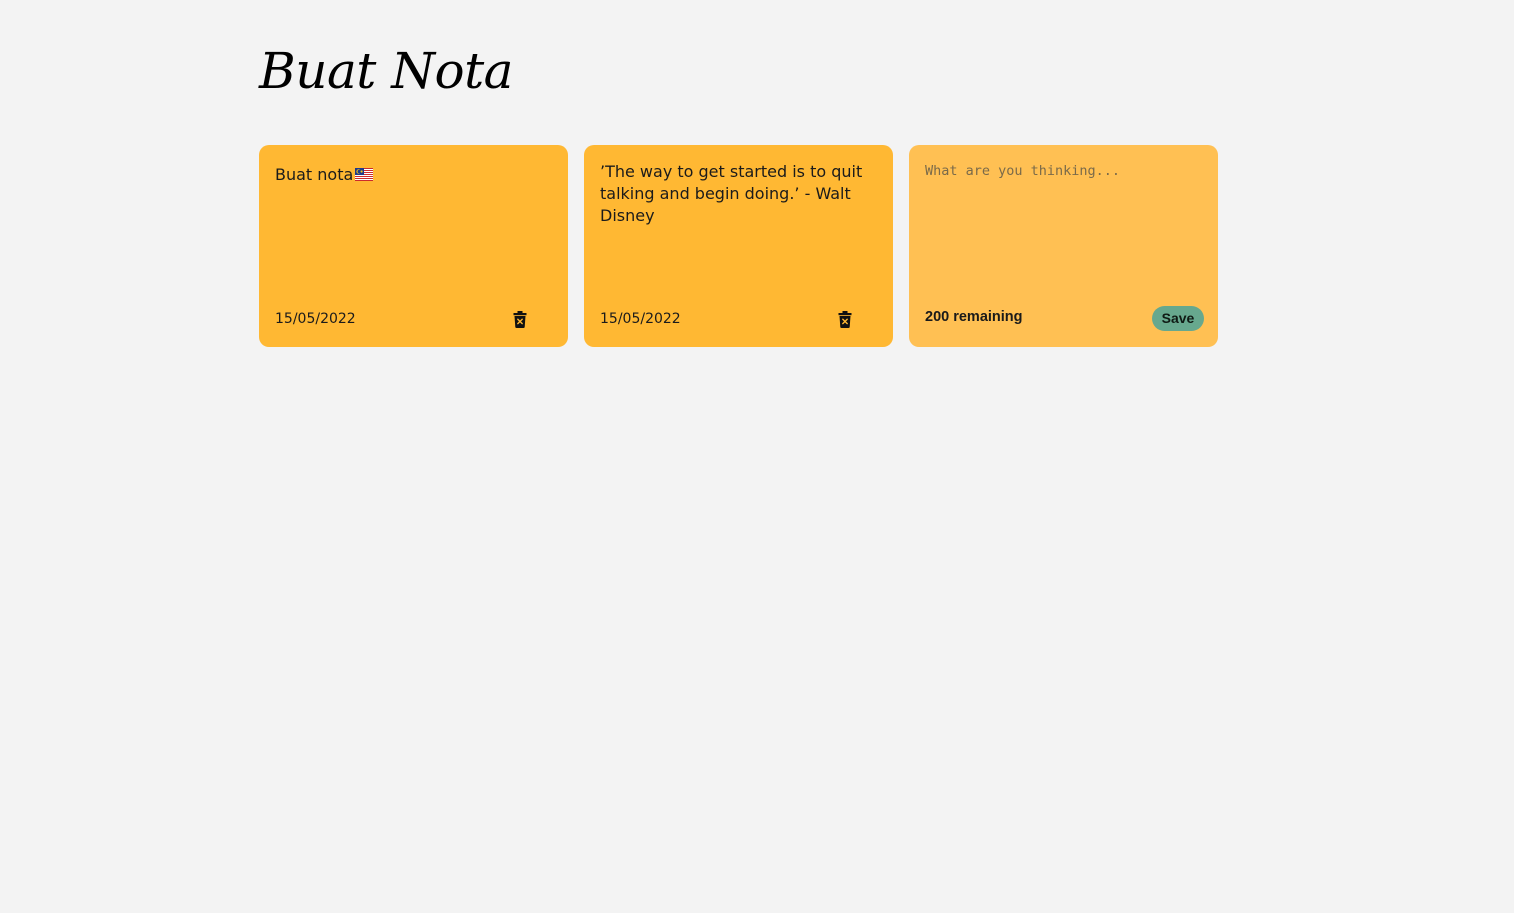  Describe the element at coordinates (1062, 226) in the screenshot. I see `new-note-input` at that location.